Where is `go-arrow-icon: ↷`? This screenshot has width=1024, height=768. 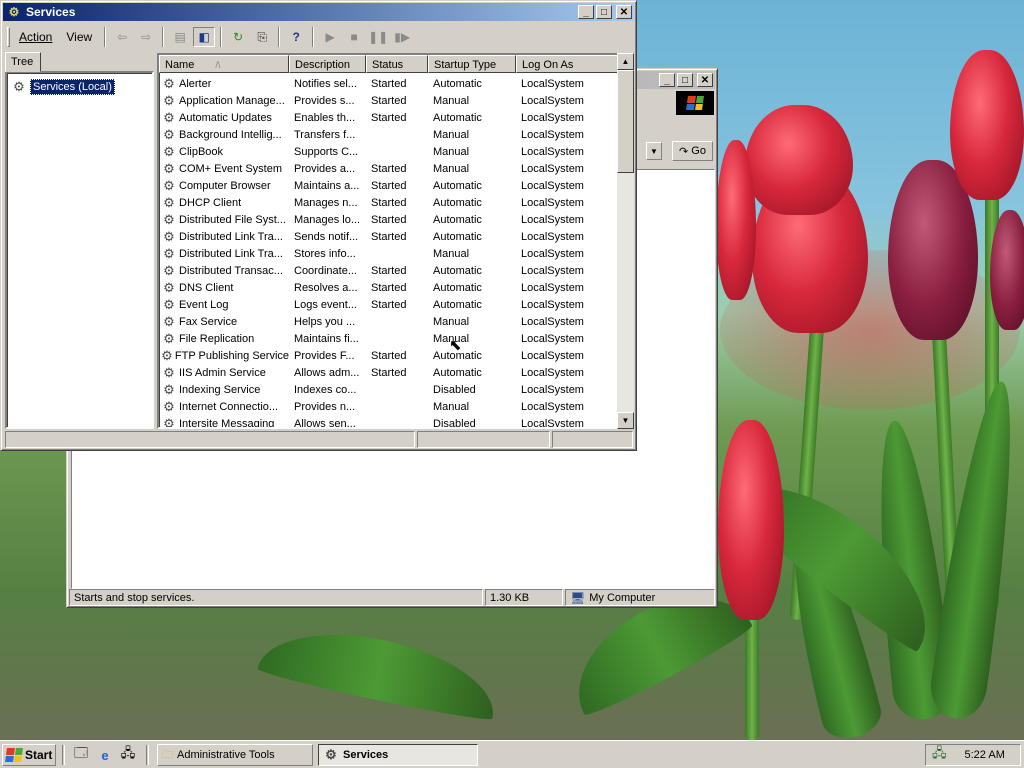 go-arrow-icon: ↷ is located at coordinates (684, 151).